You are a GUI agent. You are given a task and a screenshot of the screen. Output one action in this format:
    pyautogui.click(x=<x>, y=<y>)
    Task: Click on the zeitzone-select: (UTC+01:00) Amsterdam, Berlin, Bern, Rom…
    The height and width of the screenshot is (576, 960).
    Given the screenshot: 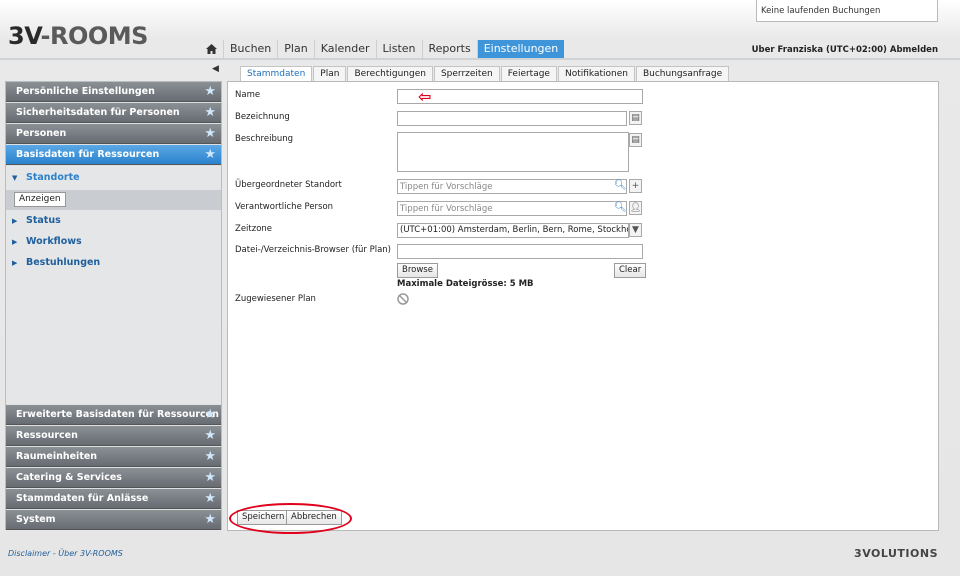 What is the action you would take?
    pyautogui.click(x=513, y=230)
    